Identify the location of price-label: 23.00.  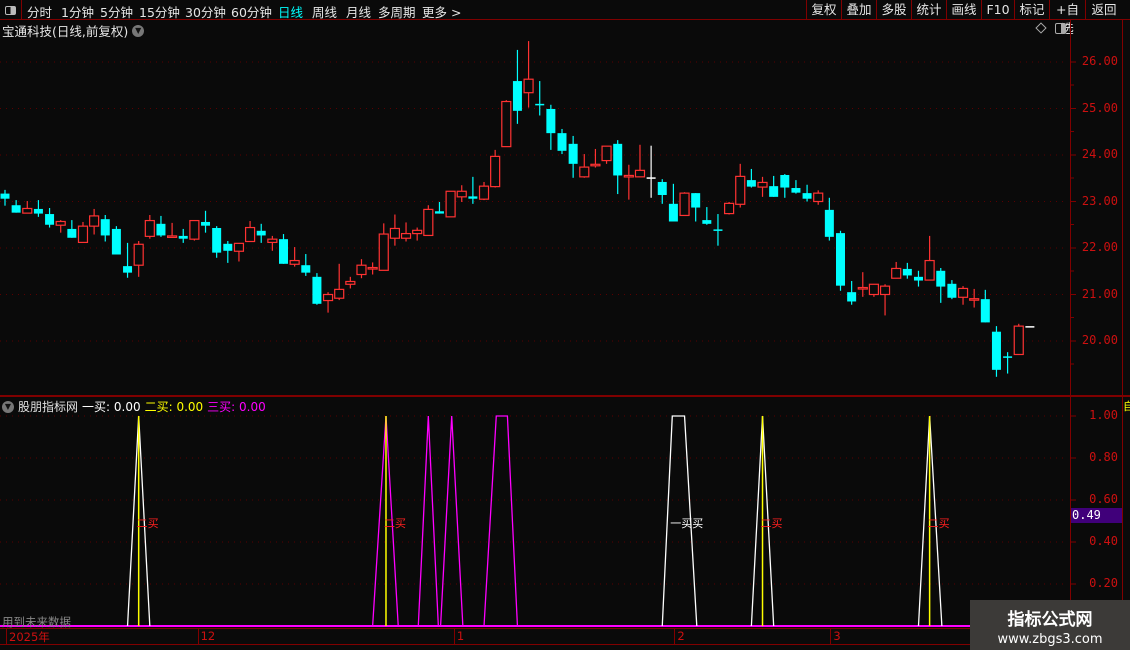
(1099, 200).